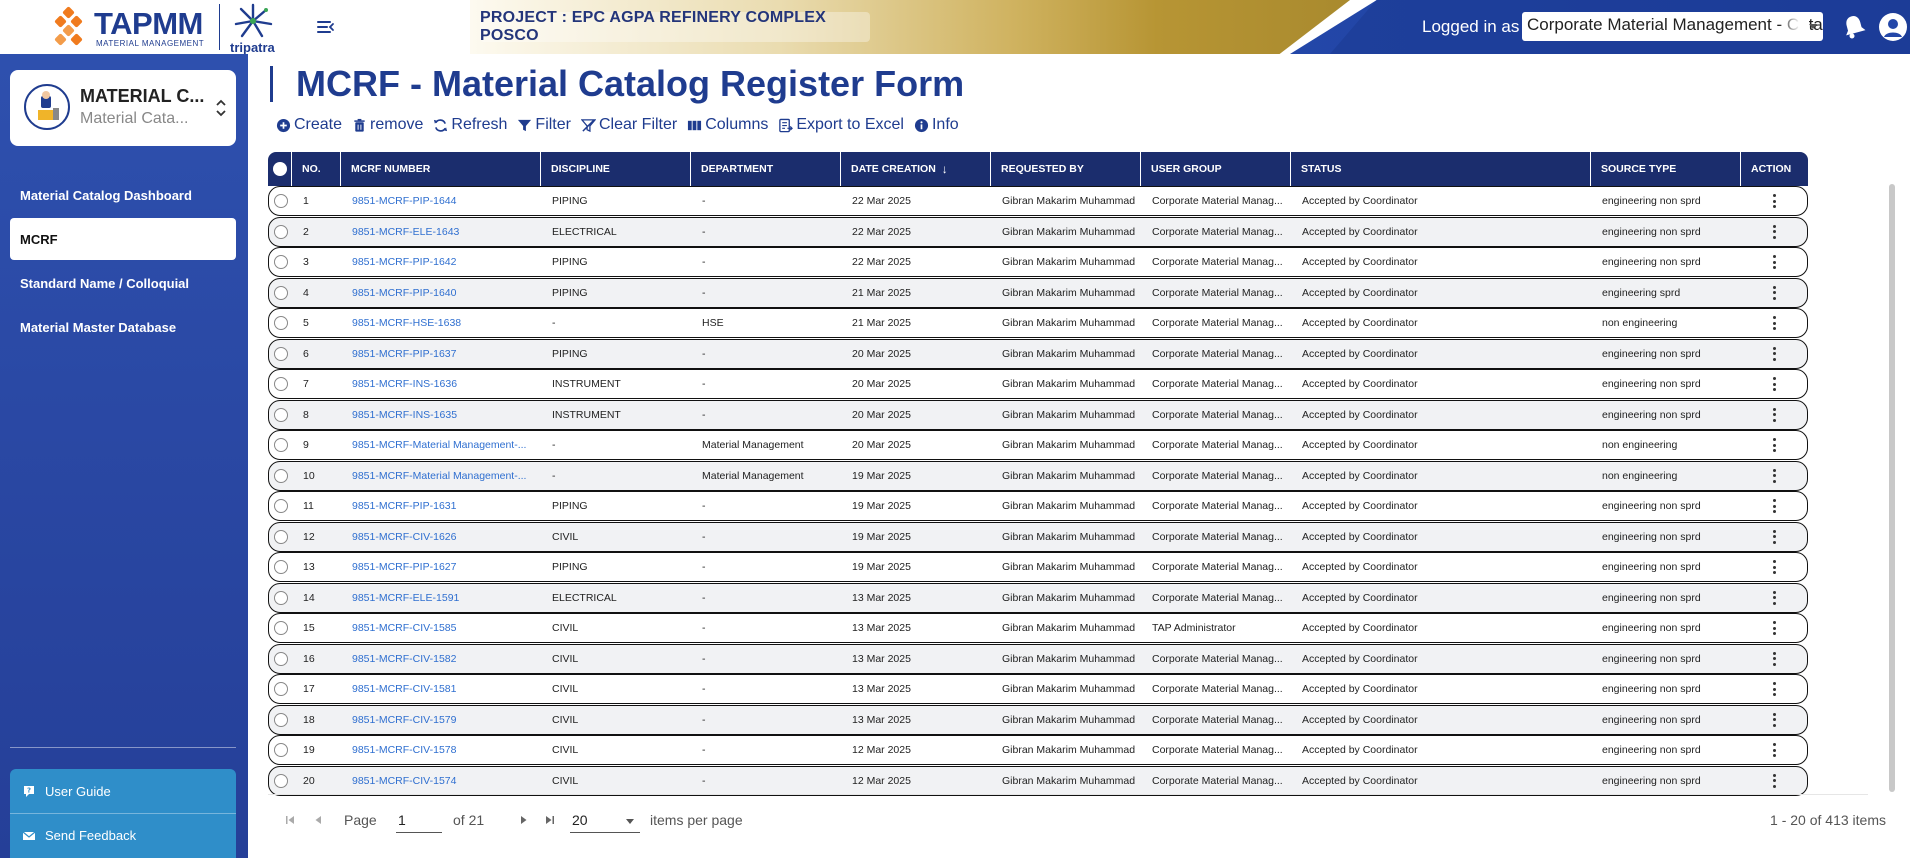 Image resolution: width=1910 pixels, height=858 pixels. Describe the element at coordinates (1666, 169) in the screenshot. I see `column-header-source-type: SOURCE TYPE` at that location.